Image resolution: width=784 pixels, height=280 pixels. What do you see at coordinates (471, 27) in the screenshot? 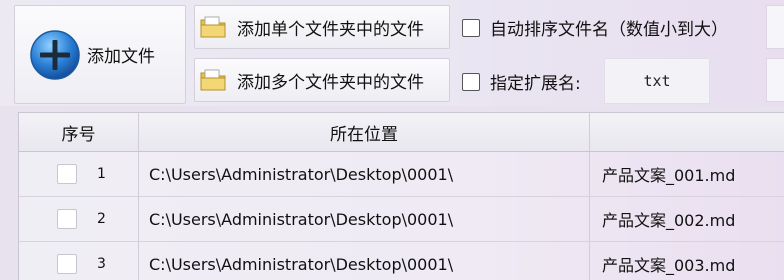
I see `auto-sort-checkbox` at bounding box center [471, 27].